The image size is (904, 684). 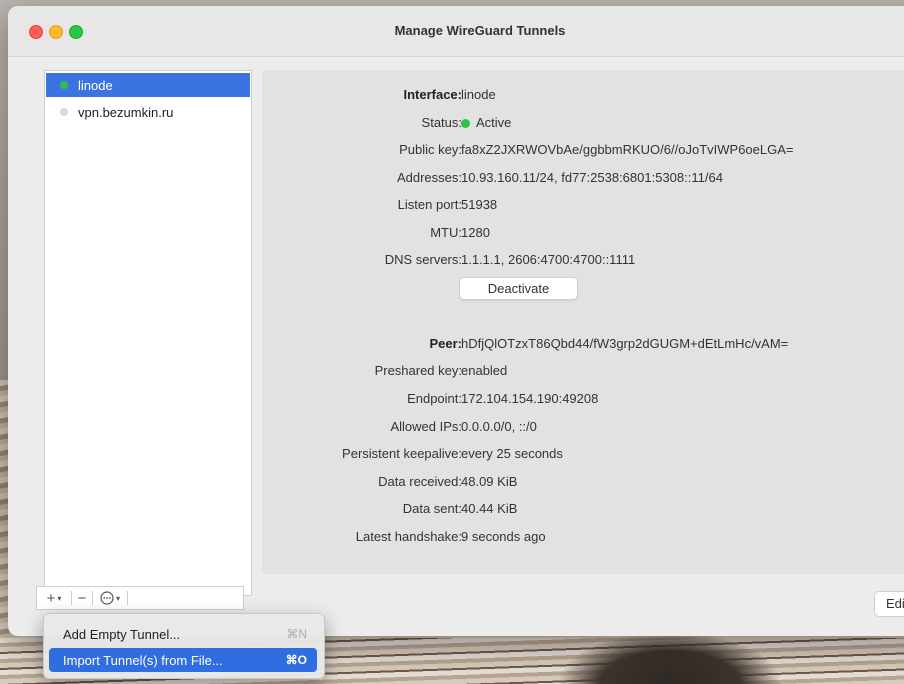 I want to click on menu-item-import-tunnels: Import Tunnel(s) from File... ⌘O, so click(x=183, y=660).